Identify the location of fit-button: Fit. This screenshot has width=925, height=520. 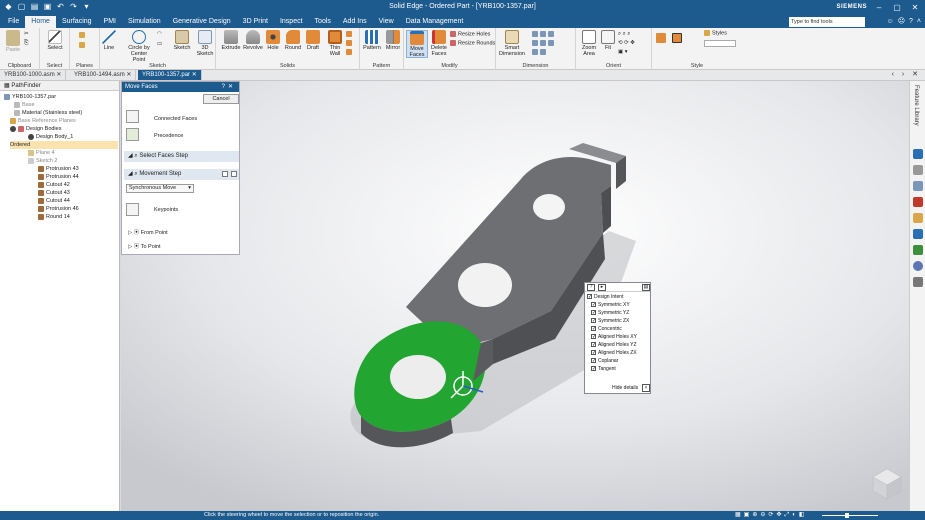
(608, 40).